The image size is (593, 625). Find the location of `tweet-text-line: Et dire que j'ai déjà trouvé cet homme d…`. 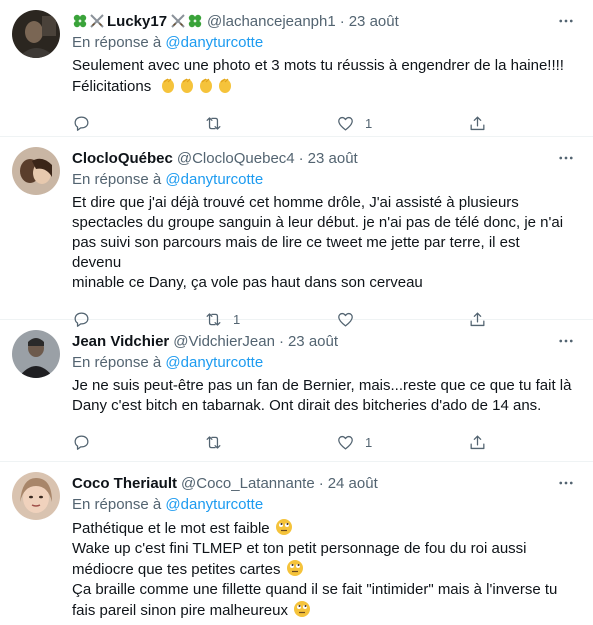

tweet-text-line: Et dire que j'ai déjà trouvé cet homme d… is located at coordinates (295, 202).